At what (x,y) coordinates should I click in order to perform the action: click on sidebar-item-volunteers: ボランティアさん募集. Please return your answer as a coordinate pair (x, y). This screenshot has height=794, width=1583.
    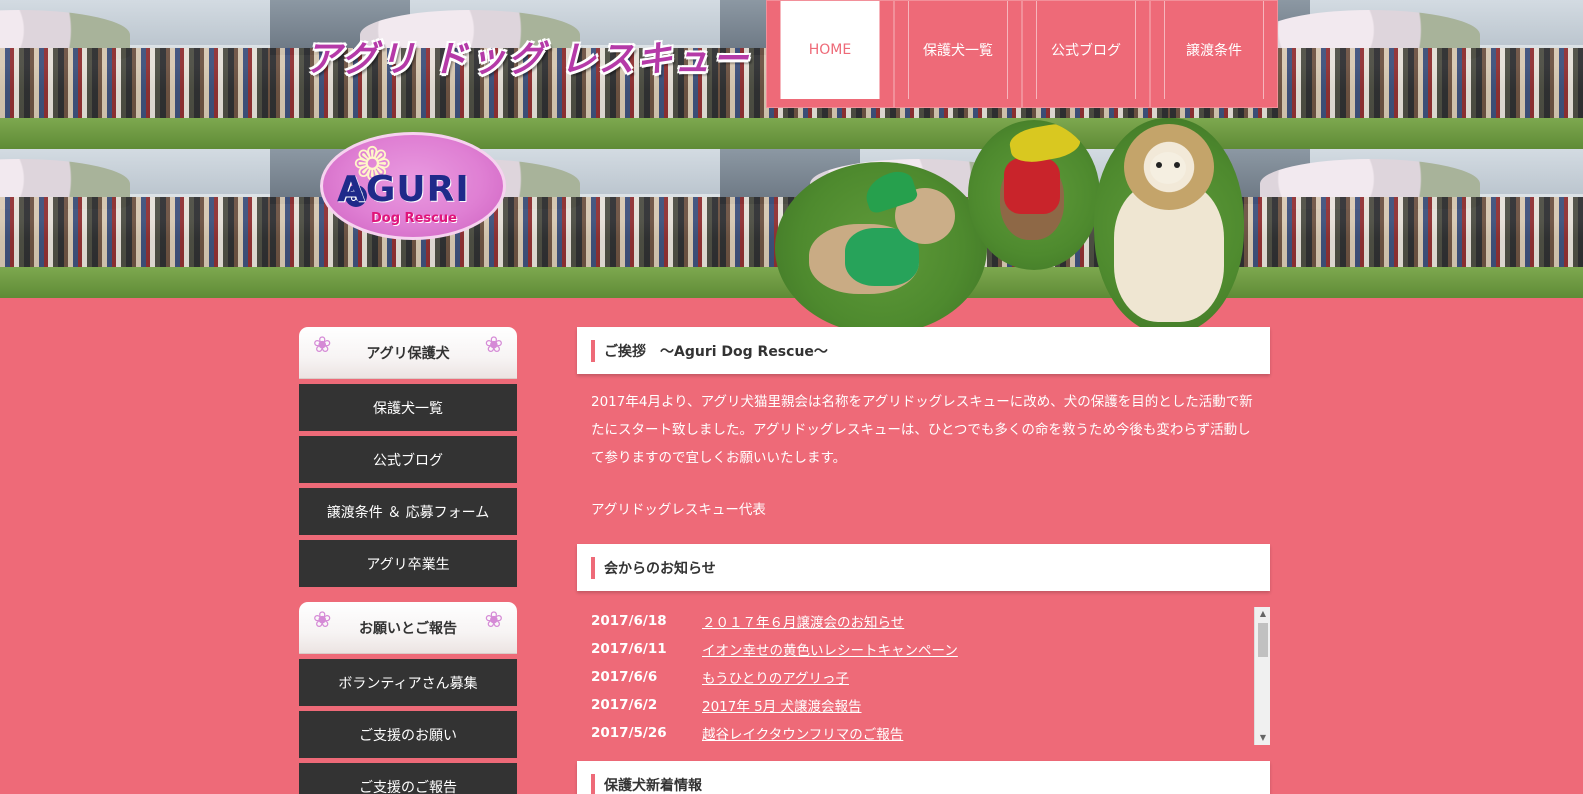
    Looking at the image, I should click on (408, 682).